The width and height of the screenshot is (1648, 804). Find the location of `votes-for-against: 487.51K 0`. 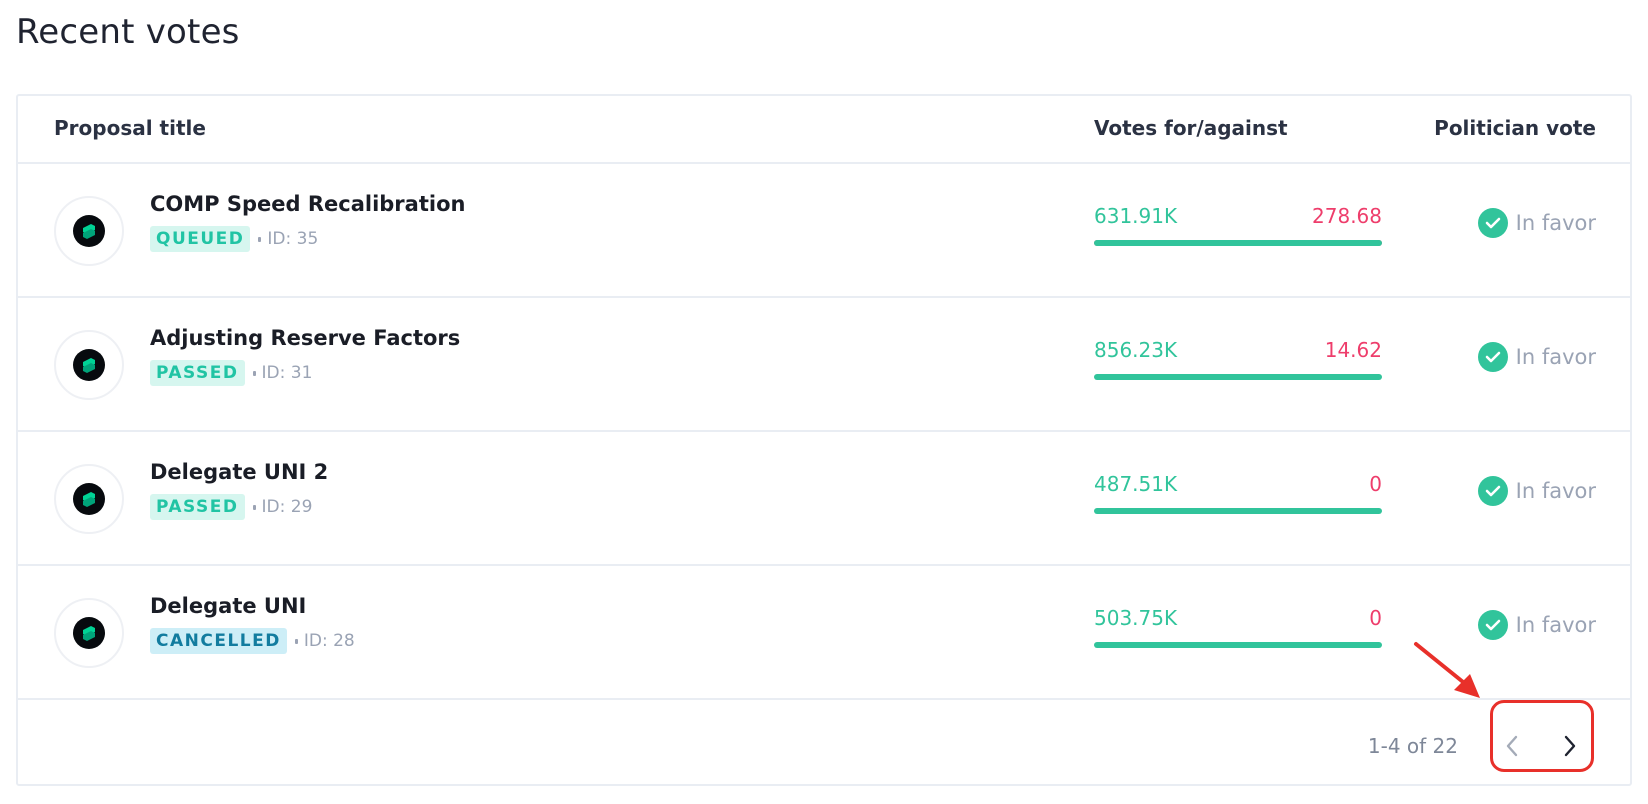

votes-for-against: 487.51K 0 is located at coordinates (1238, 493).